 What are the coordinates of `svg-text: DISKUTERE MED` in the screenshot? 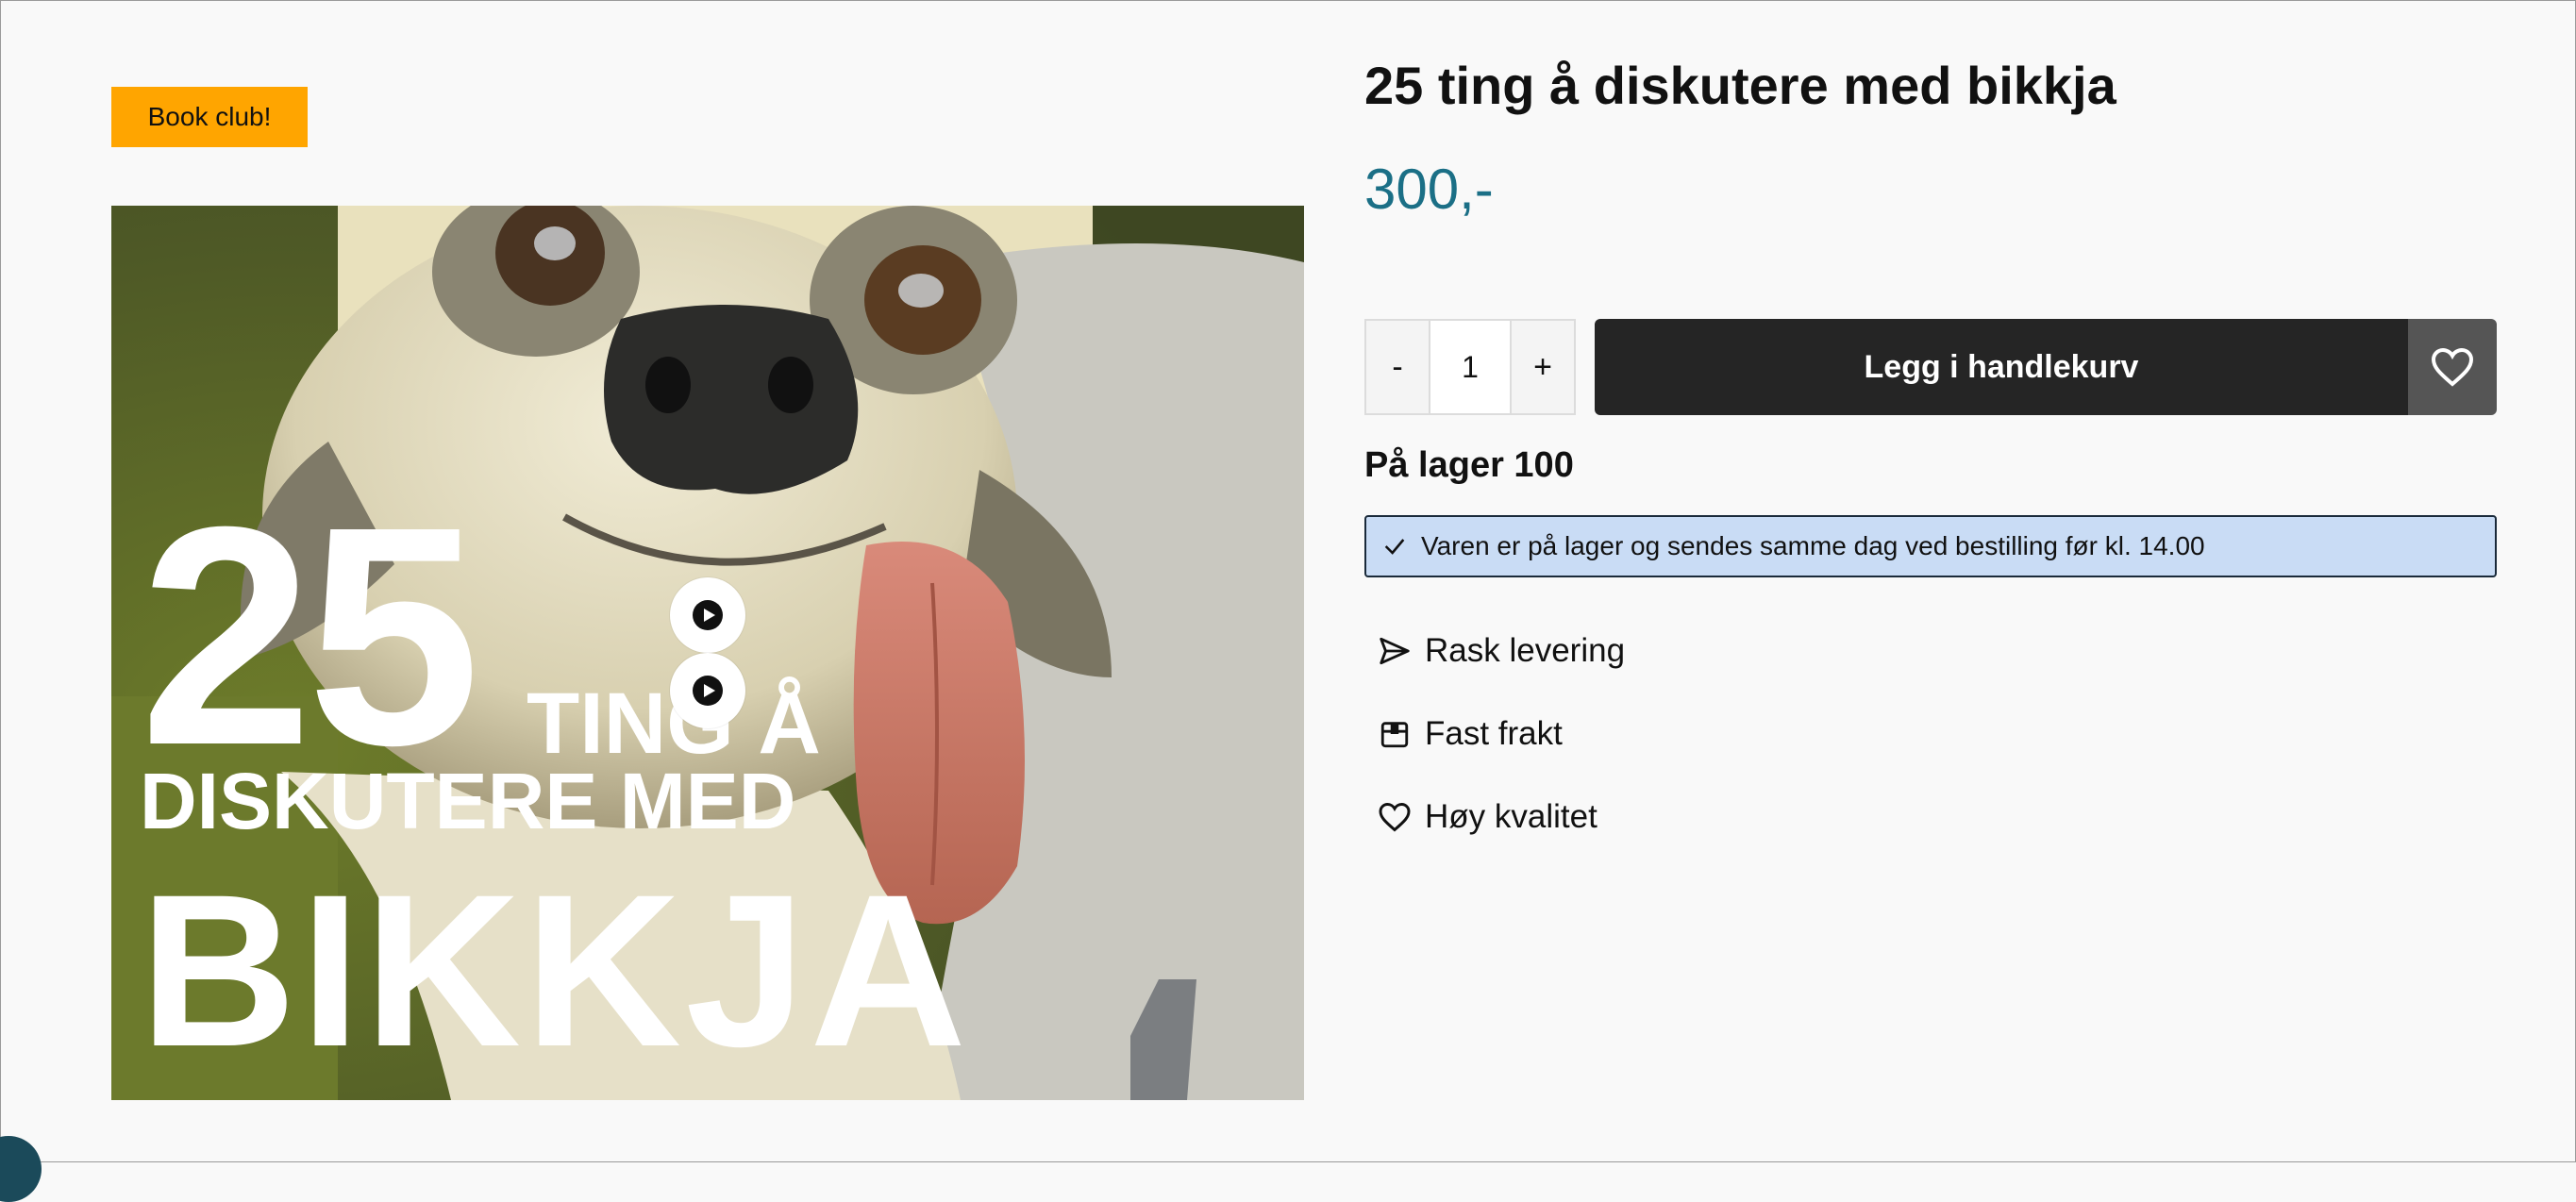 It's located at (467, 801).